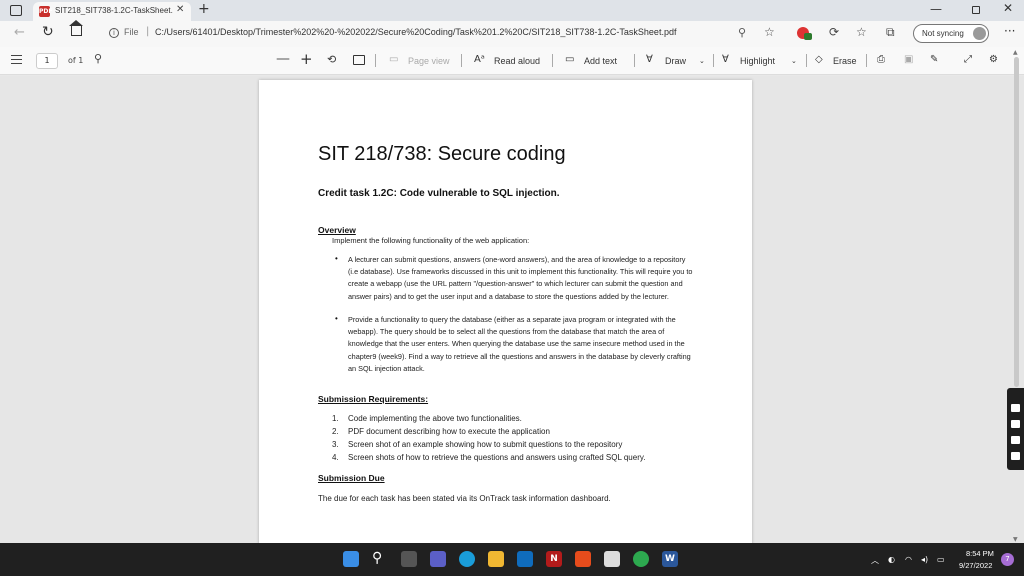  Describe the element at coordinates (1015, 440) in the screenshot. I see `screen-icon` at that location.